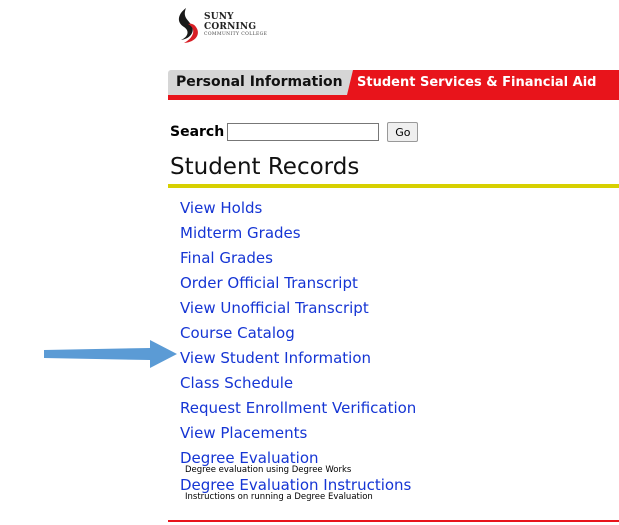 The height and width of the screenshot is (525, 619). Describe the element at coordinates (393, 186) in the screenshot. I see `title-divider` at that location.